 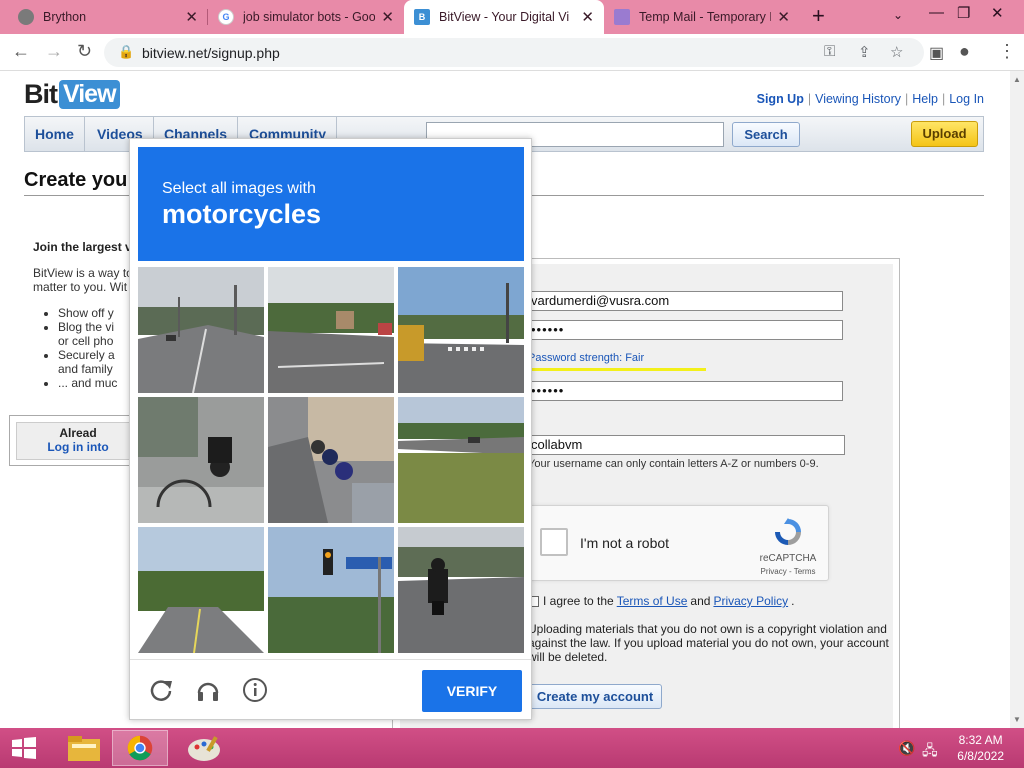 I want to click on captcha-tile-motorcycle-rider, so click(x=461, y=590).